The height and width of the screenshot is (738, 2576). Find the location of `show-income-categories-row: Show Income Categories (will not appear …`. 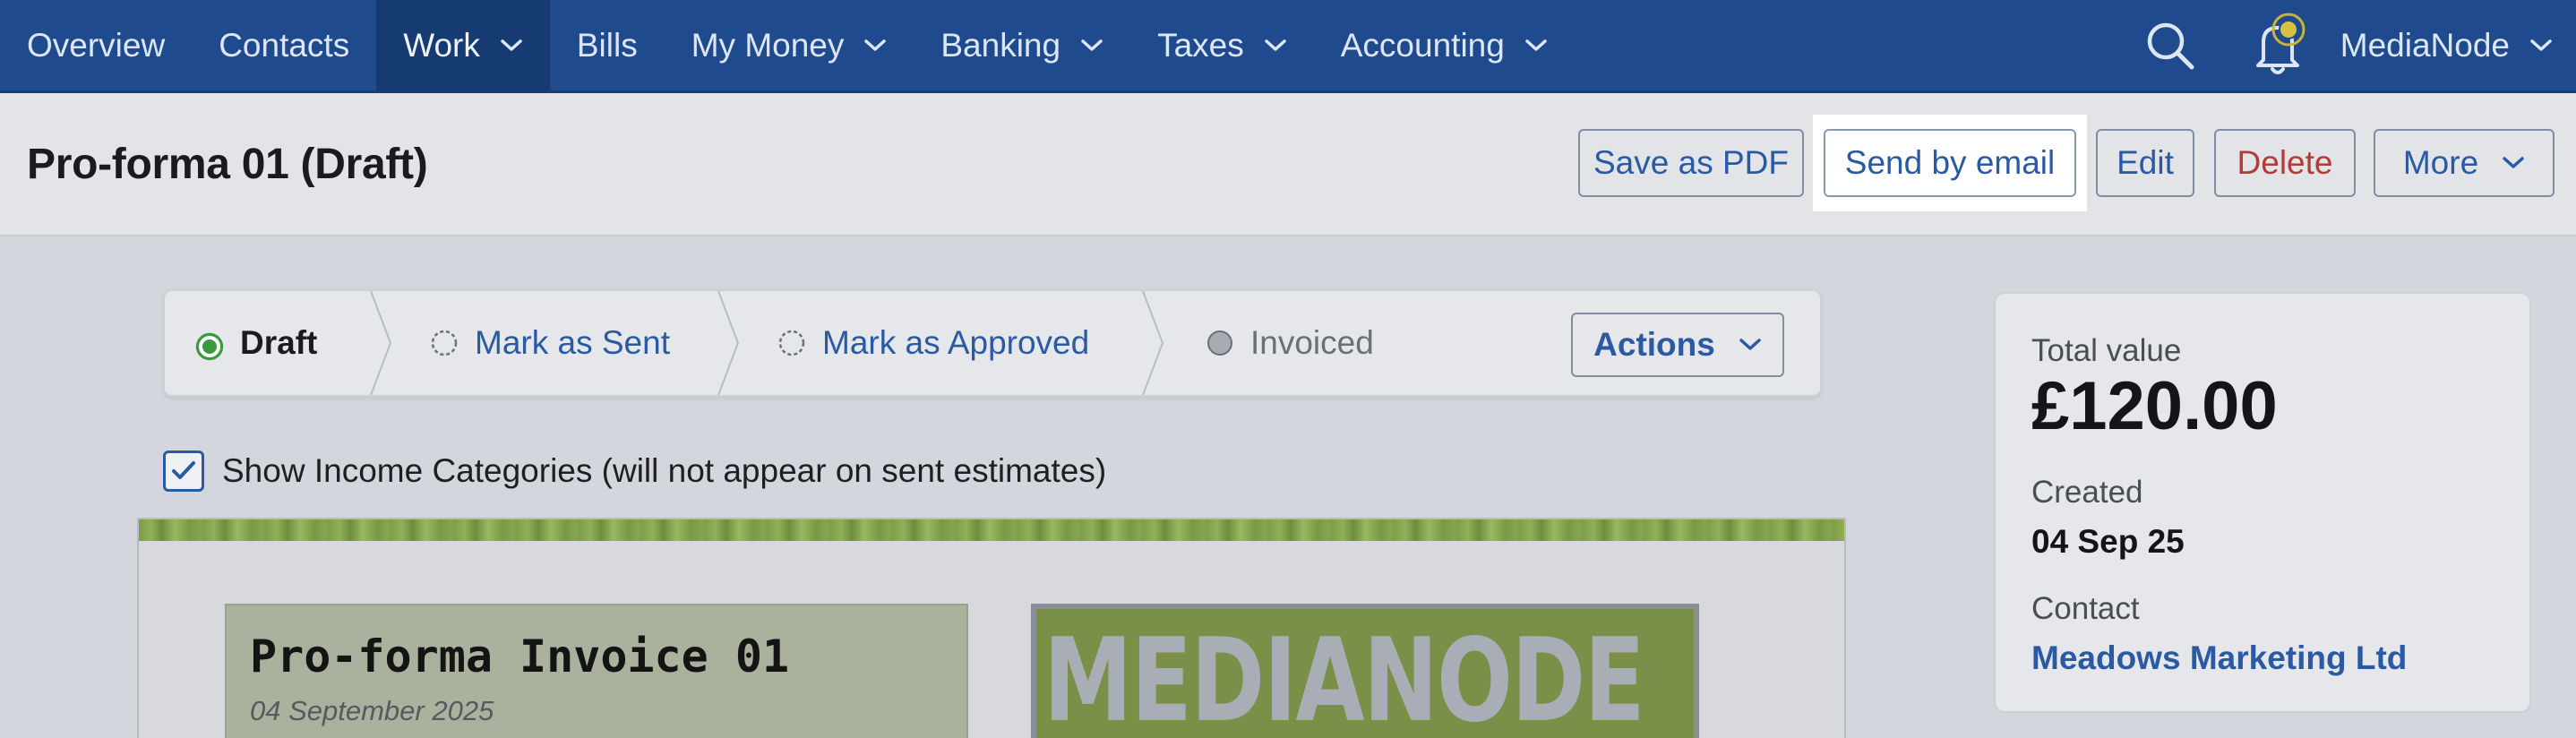

show-income-categories-row: Show Income Categories (will not appear … is located at coordinates (634, 472).